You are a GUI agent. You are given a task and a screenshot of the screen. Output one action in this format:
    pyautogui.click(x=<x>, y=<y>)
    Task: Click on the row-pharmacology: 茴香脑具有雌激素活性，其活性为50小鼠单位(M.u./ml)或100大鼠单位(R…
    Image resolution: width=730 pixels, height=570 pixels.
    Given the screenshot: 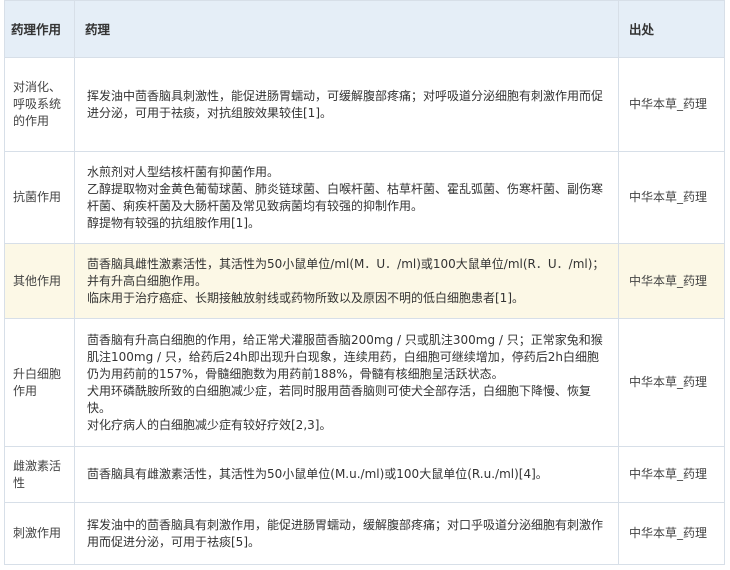 What is the action you would take?
    pyautogui.click(x=346, y=474)
    